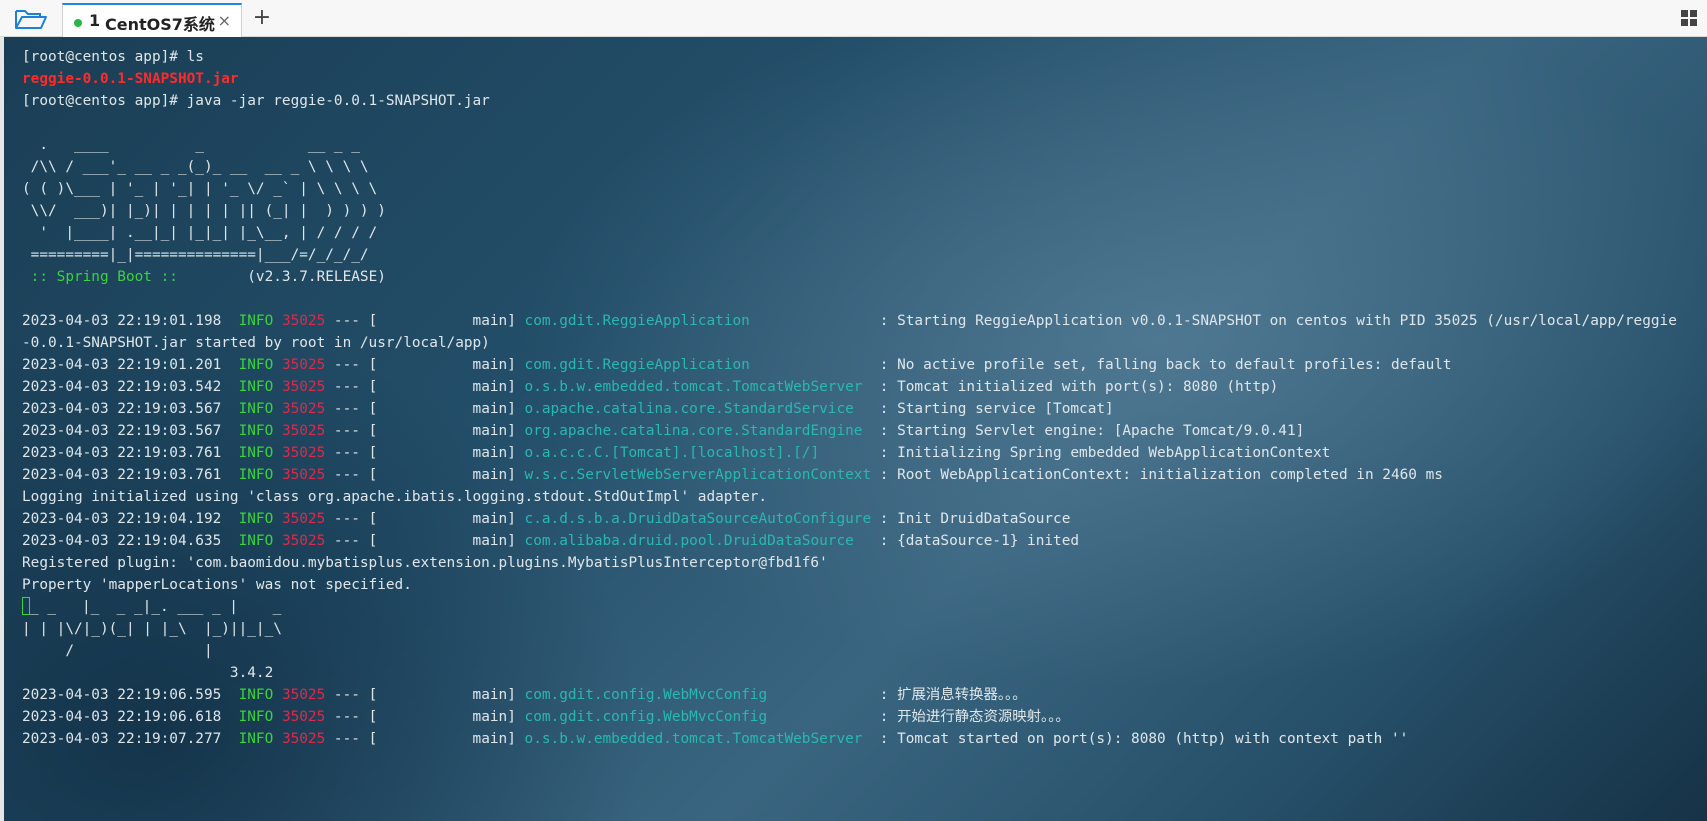 This screenshot has height=821, width=1707. Describe the element at coordinates (849, 167) in the screenshot. I see `terminal-line: /\\ / ___'_ __ _ _(_)_ __ __ _ \ \ \ \` at that location.